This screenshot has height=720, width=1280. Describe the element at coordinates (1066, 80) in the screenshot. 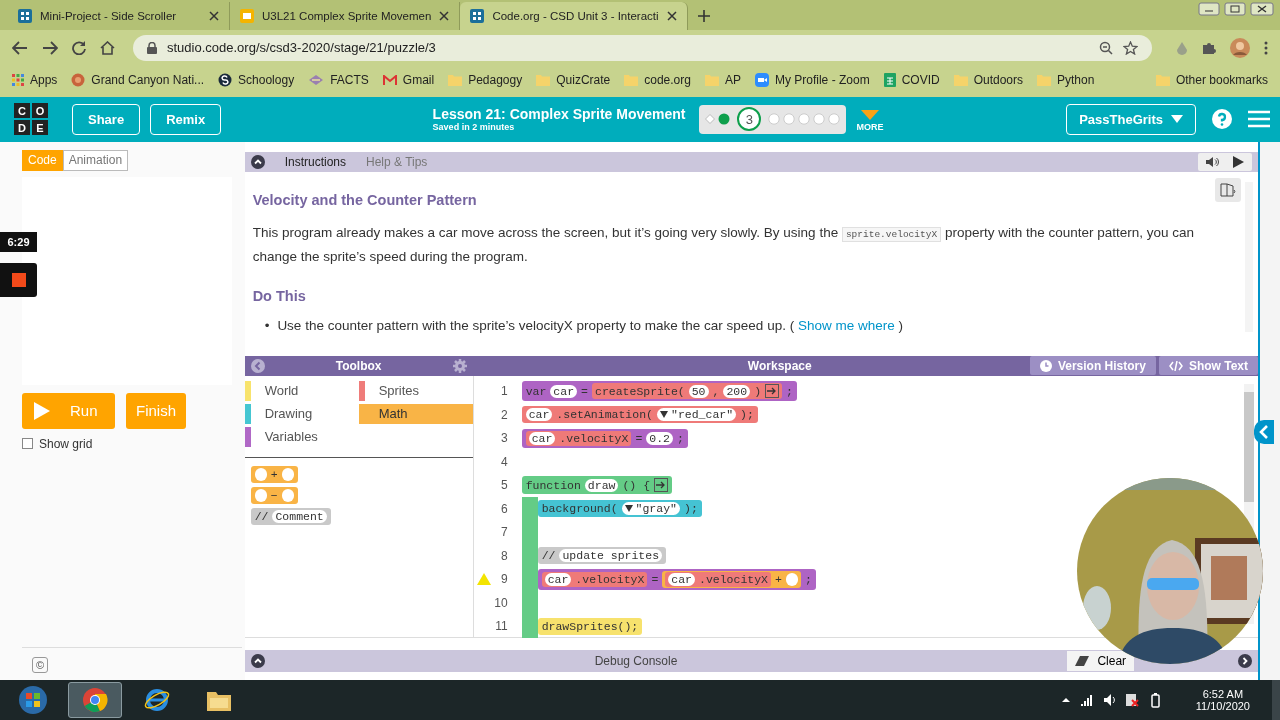

I see `bookmark: Python` at that location.